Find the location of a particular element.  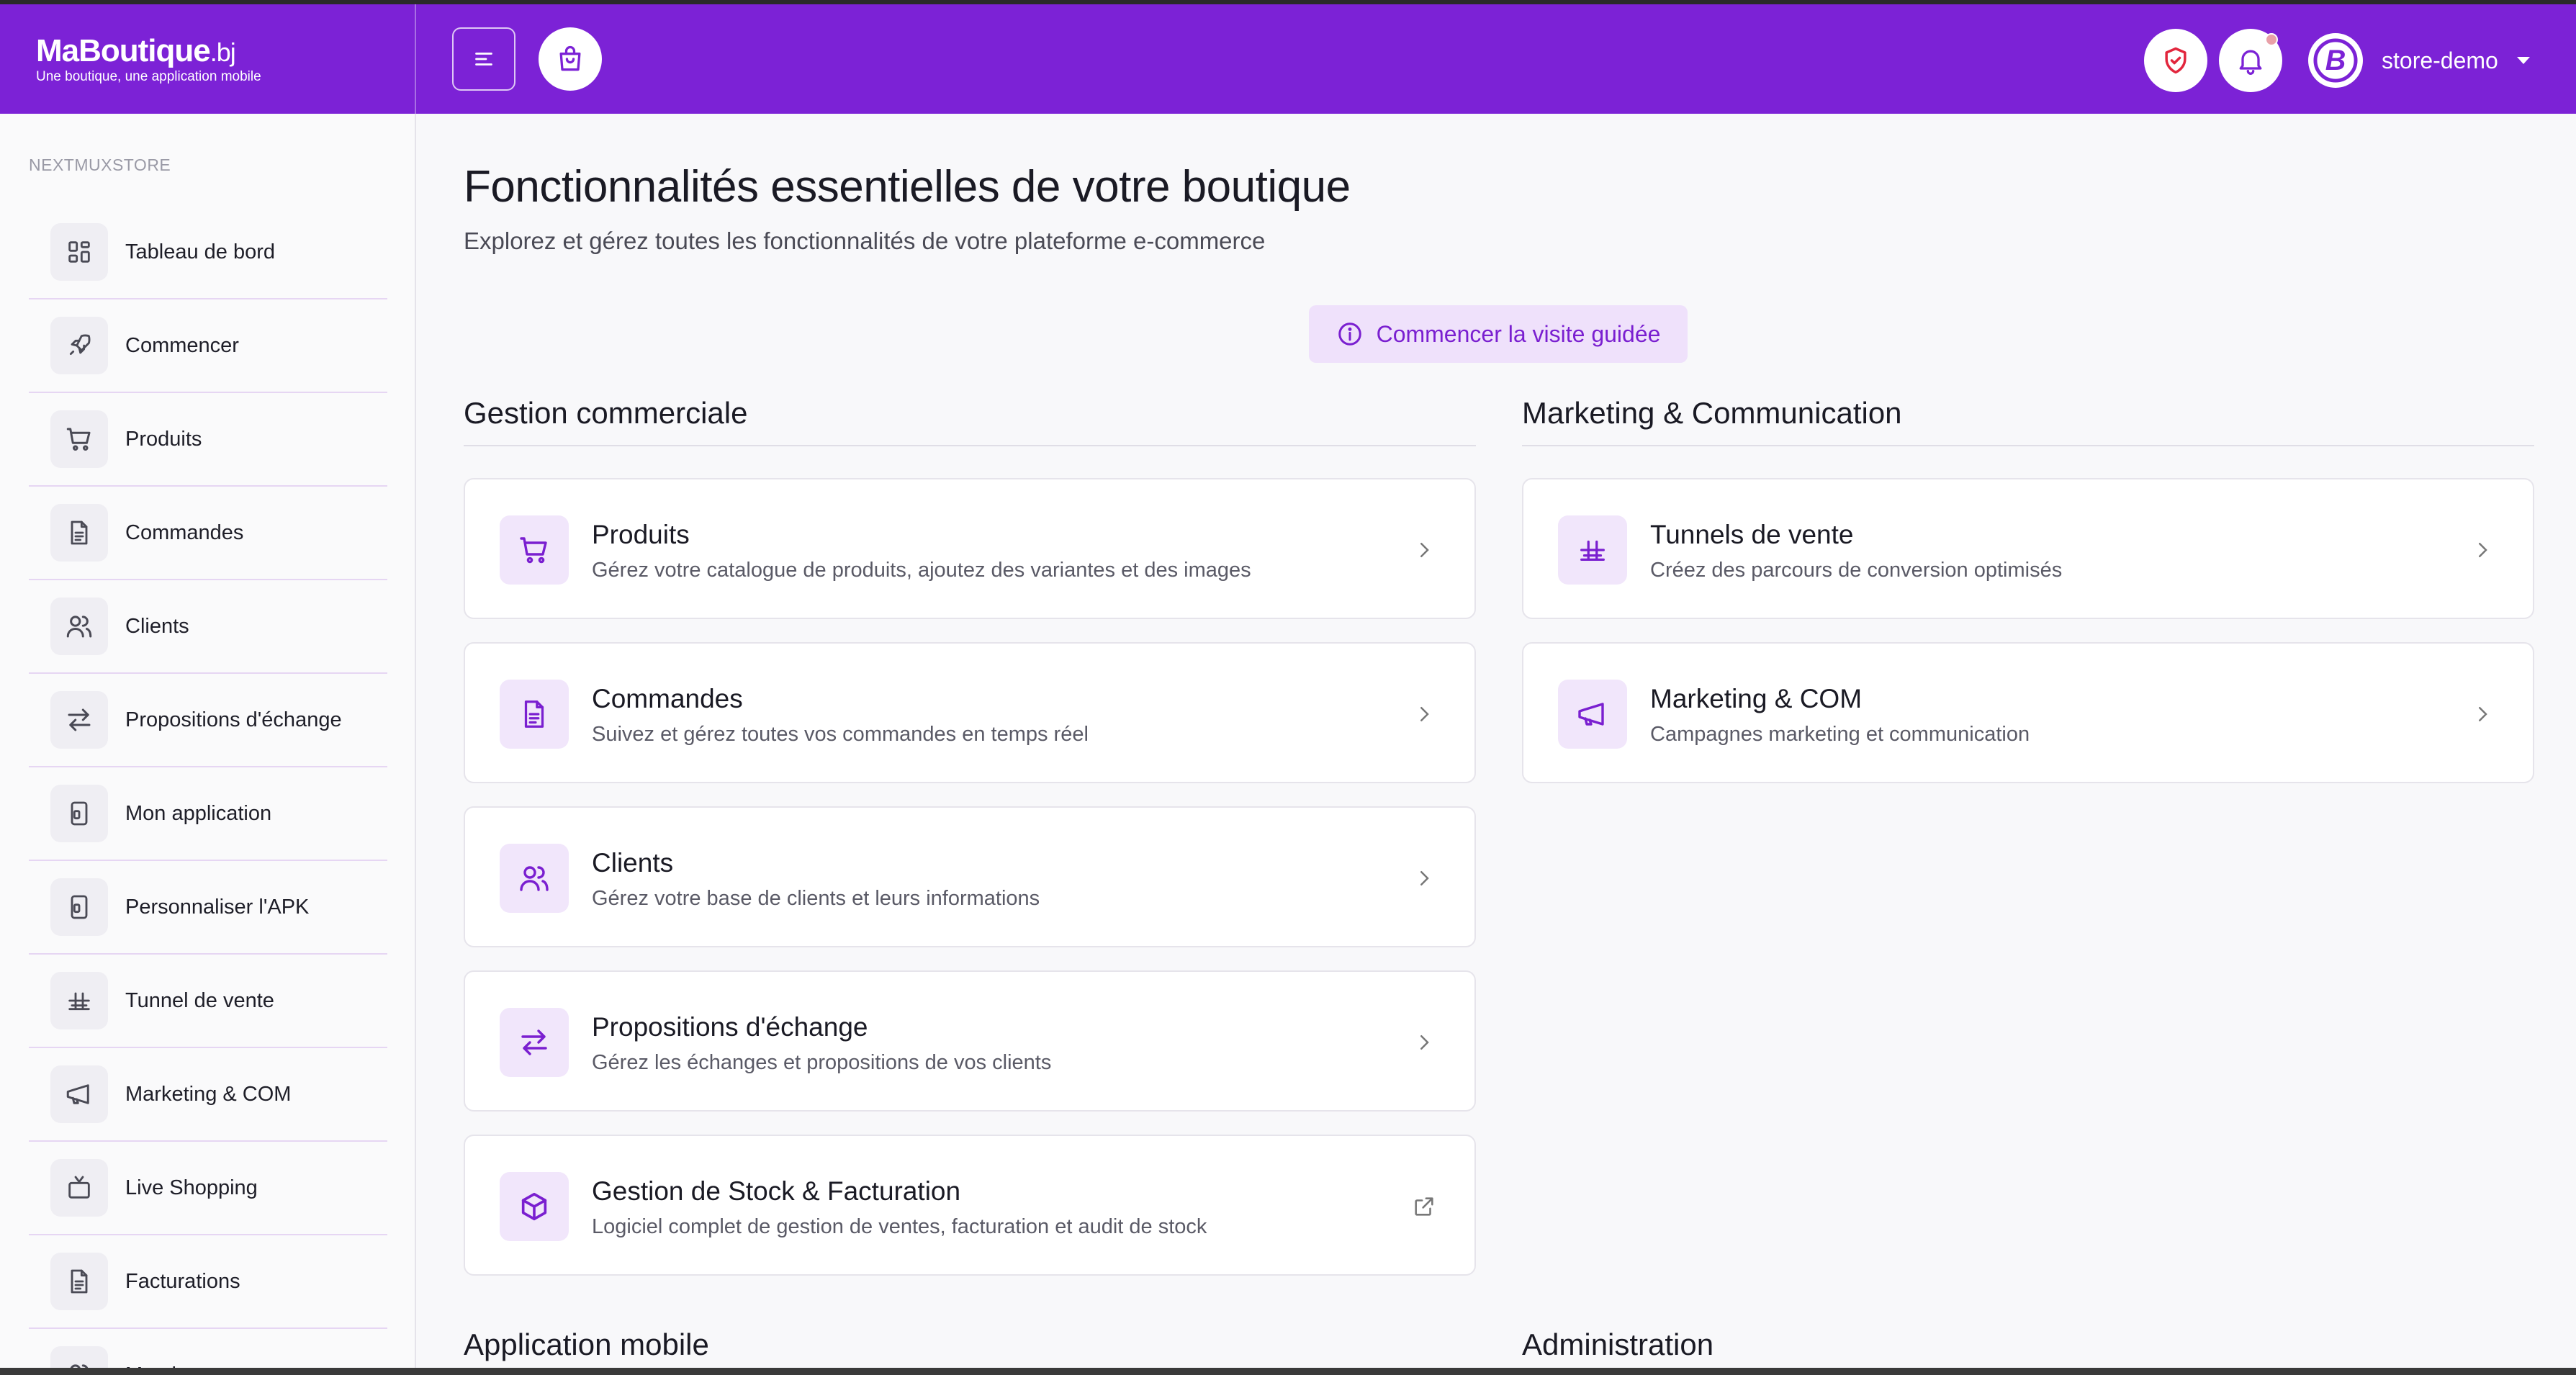

sidebar-item-billing: Facturations is located at coordinates (208, 1282).